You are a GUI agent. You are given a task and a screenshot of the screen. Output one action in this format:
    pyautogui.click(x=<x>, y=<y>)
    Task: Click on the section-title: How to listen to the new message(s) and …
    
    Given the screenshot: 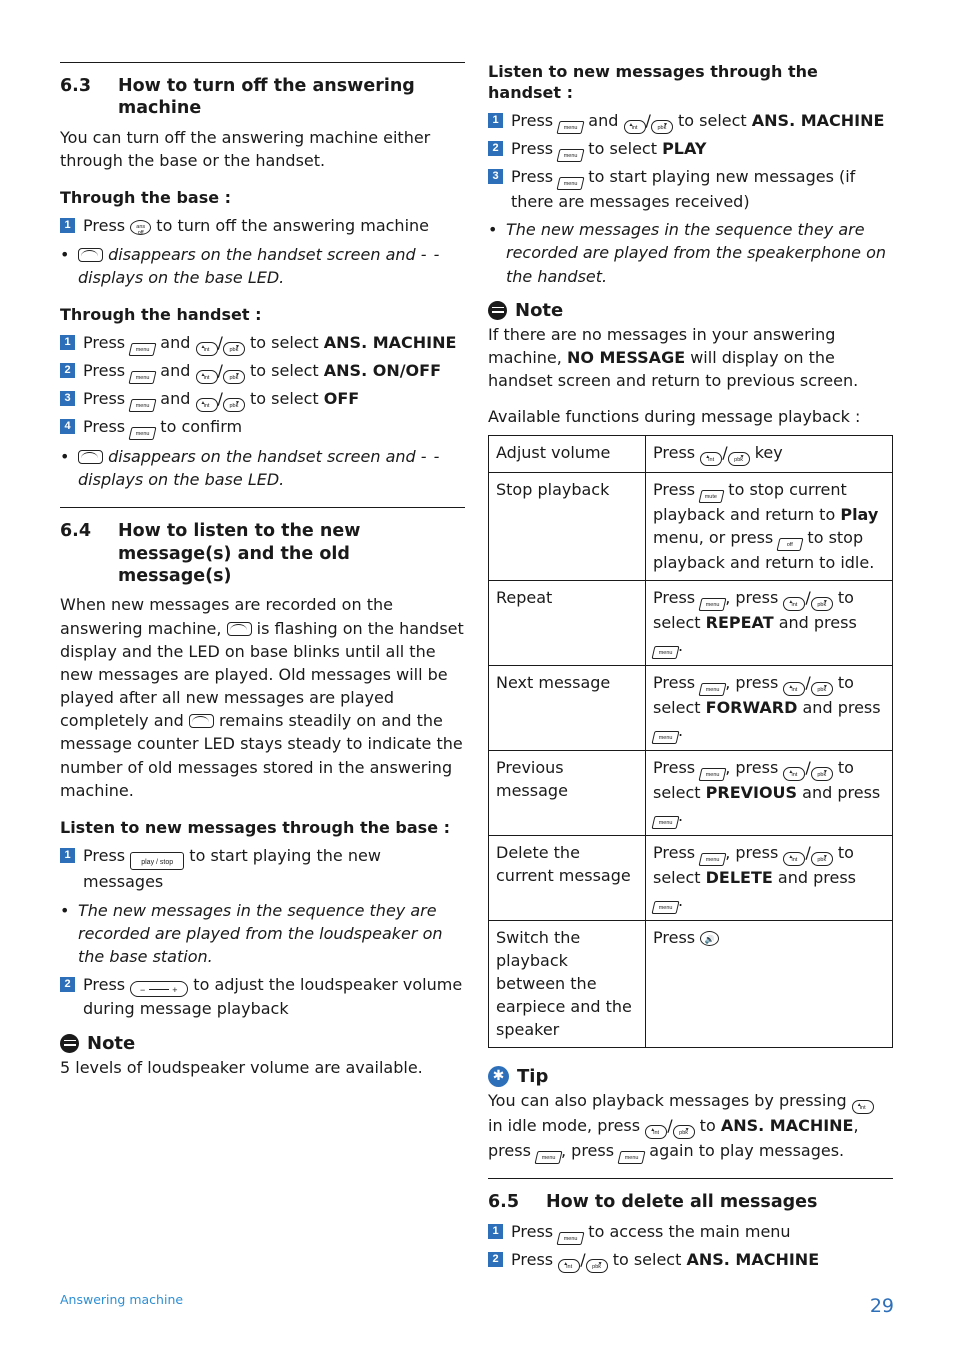 What is the action you would take?
    pyautogui.click(x=239, y=553)
    